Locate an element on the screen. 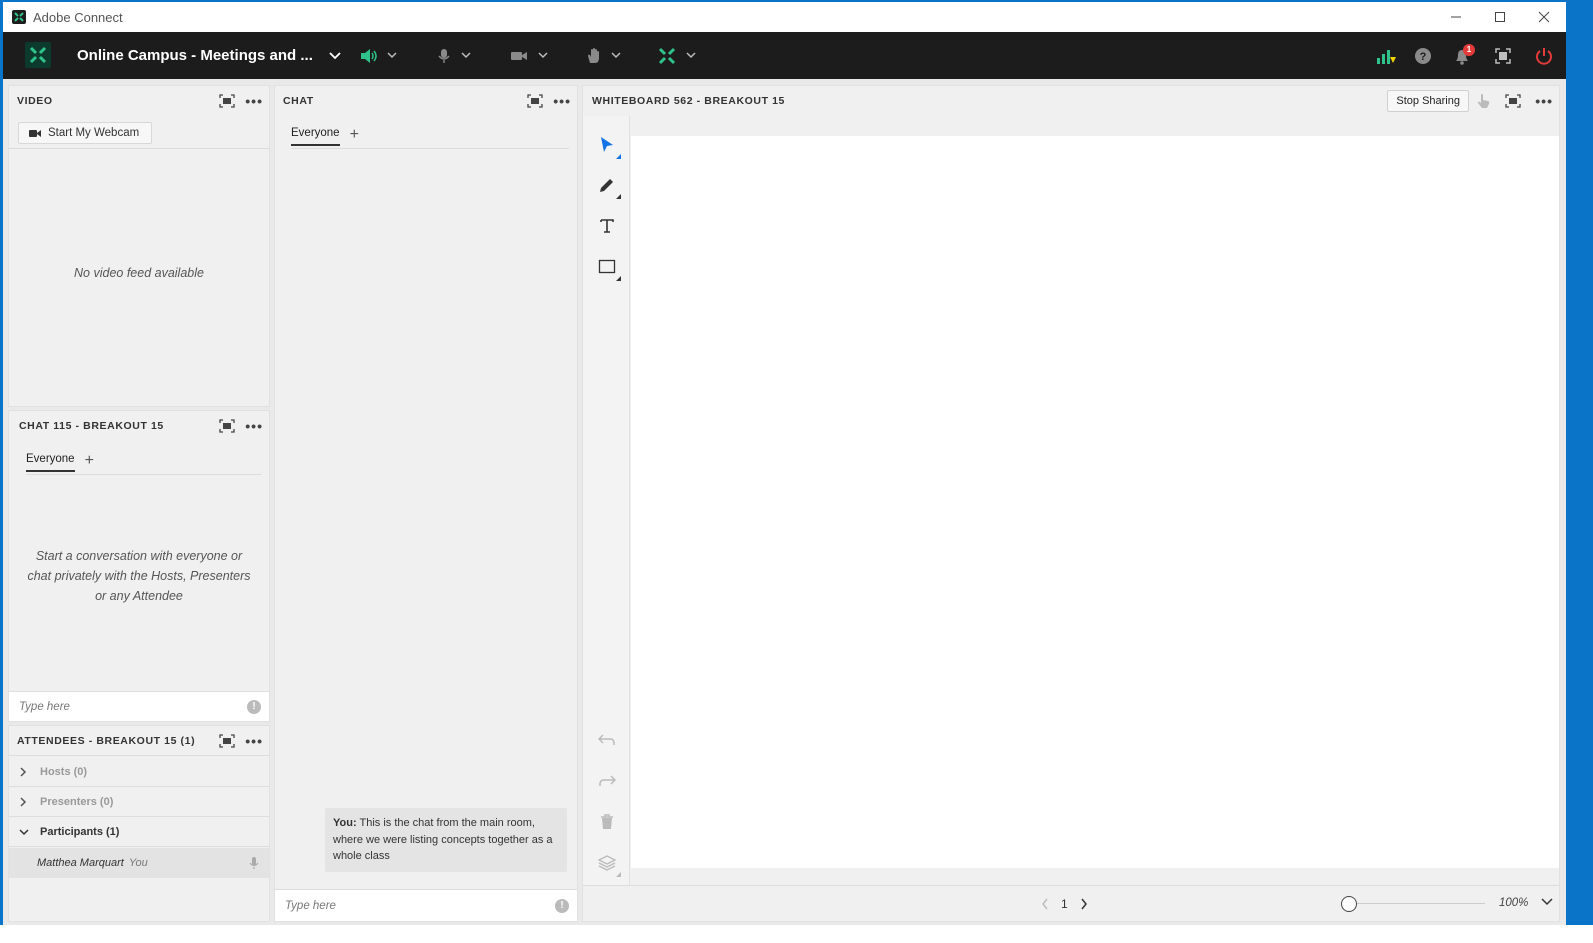 Image resolution: width=1593 pixels, height=943 pixels. group-label: Participants (1) is located at coordinates (80, 831).